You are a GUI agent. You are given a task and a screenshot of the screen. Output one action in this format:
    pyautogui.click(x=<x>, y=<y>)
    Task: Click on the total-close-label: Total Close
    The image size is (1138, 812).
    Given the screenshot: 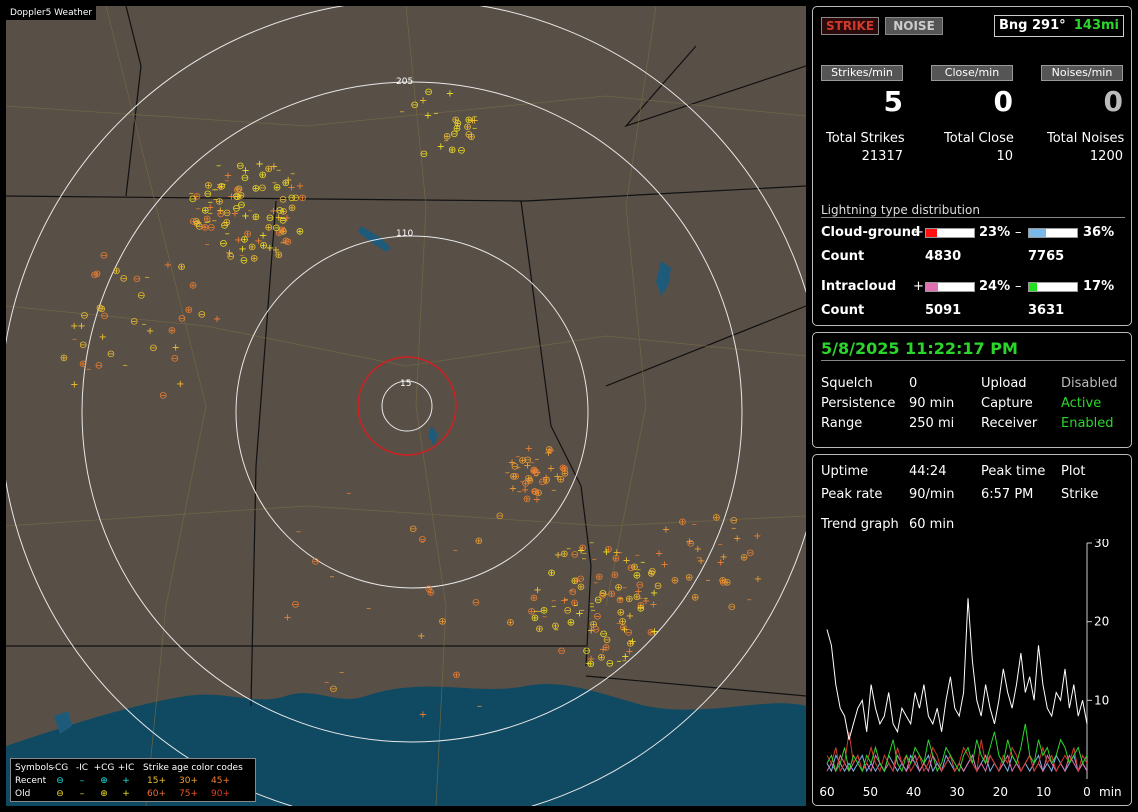 What is the action you would take?
    pyautogui.click(x=979, y=138)
    